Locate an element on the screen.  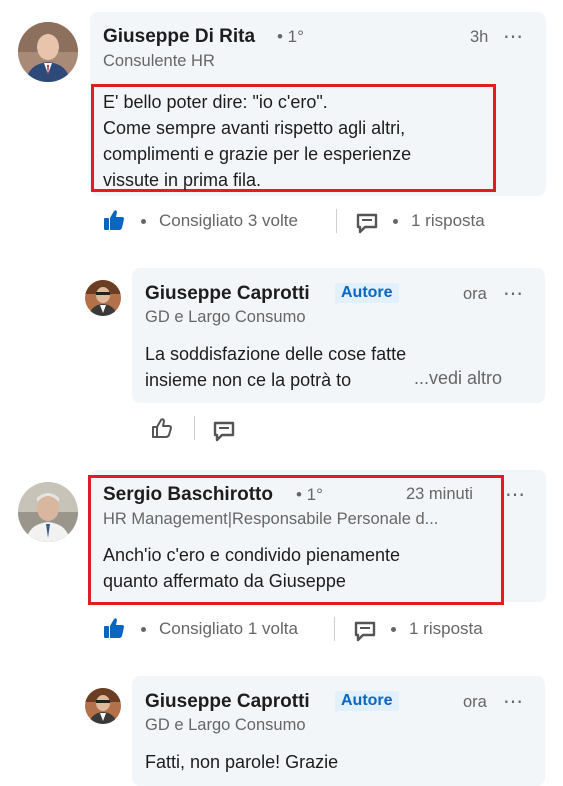
comment-text-line: La soddisfazione delle cose fatte is located at coordinates (276, 354).